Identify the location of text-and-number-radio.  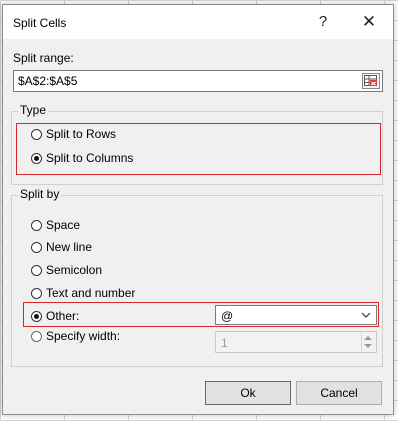
(36, 293).